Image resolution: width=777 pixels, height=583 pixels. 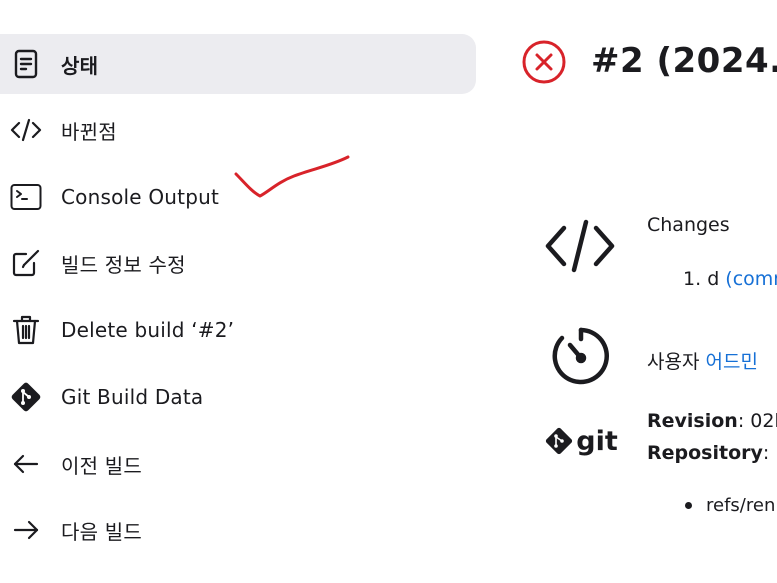 I want to click on sidebar-item-label: 상태, so click(x=80, y=65).